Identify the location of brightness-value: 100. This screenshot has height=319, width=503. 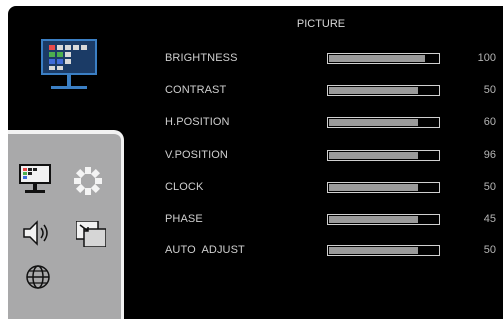
(486, 58).